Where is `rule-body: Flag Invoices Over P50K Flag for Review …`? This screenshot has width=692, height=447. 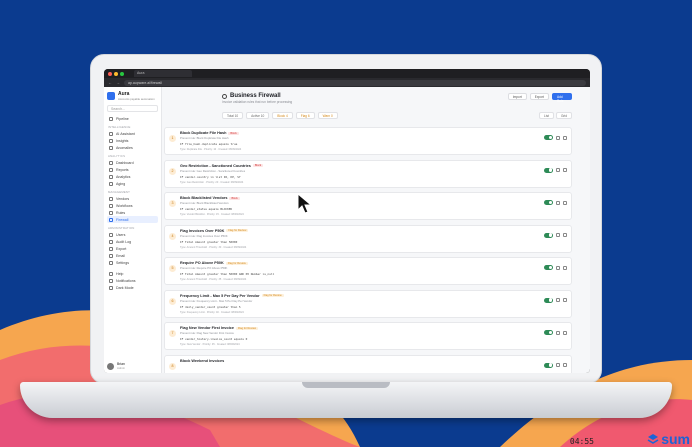 rule-body: Flag Invoices Over P50K Flag for Review … is located at coordinates (373, 239).